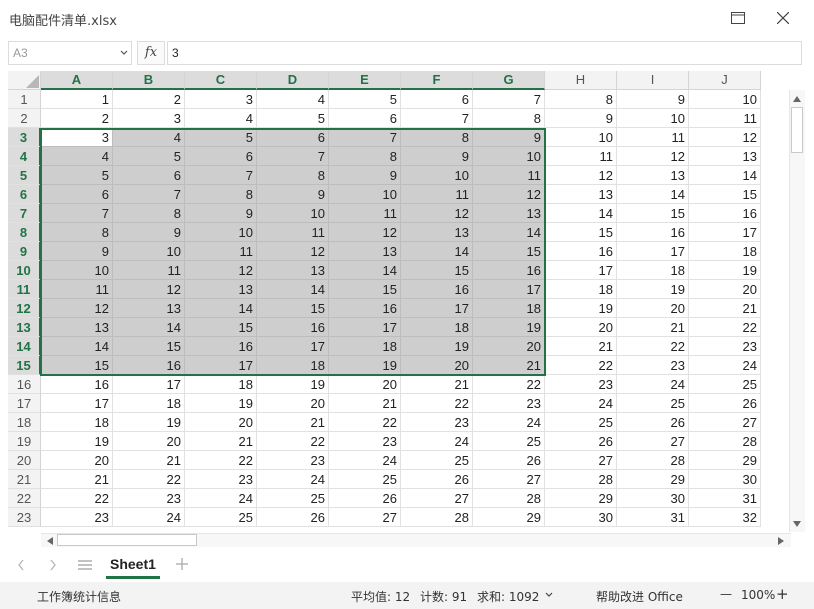 This screenshot has height=609, width=814. I want to click on cell-h21: 28, so click(581, 479).